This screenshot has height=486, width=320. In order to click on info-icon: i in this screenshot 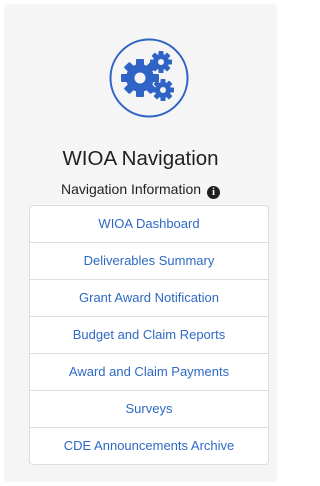, I will do `click(214, 192)`.